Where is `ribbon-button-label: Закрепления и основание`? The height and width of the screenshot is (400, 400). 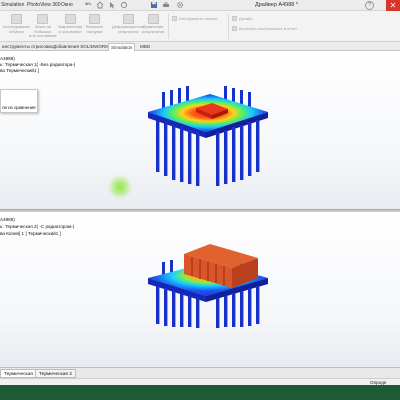
ribbon-button-label: Закрепления и основание is located at coordinates (70, 29).